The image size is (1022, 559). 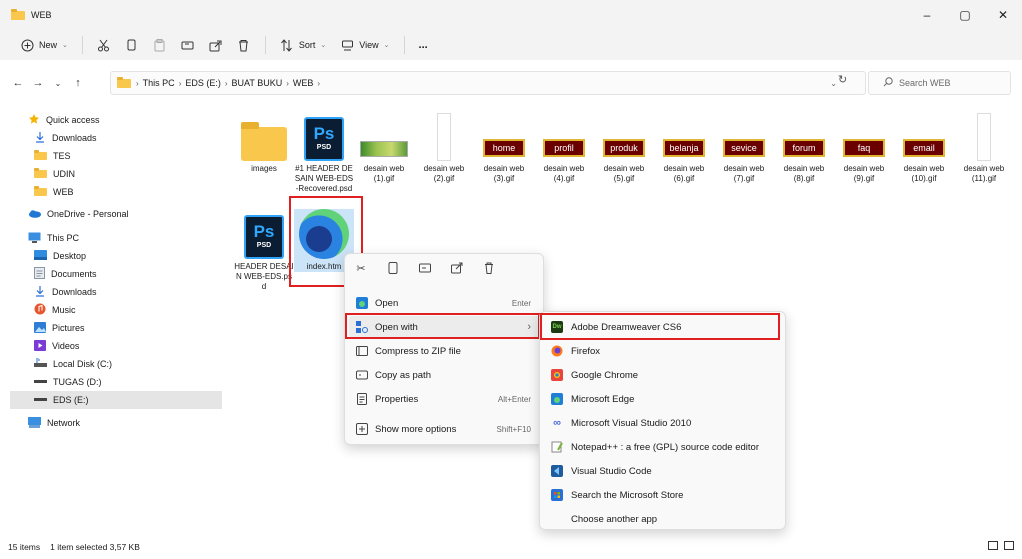 I want to click on sidebar-item-tugas-d: TUGAS (D:), so click(x=116, y=382).